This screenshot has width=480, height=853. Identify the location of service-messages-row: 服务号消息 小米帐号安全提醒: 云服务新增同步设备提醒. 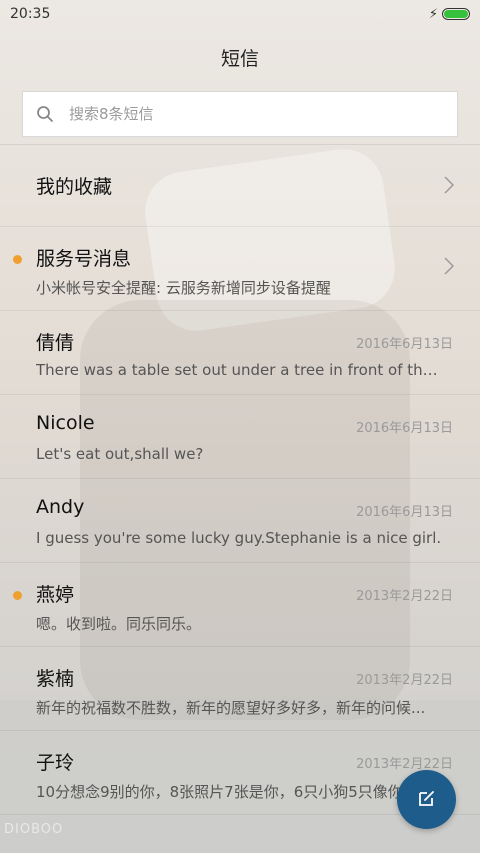
(240, 269).